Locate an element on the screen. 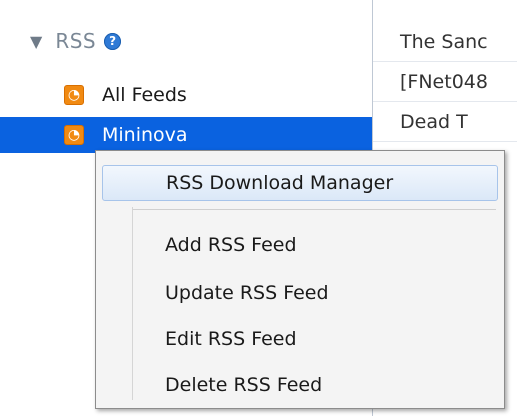 The height and width of the screenshot is (416, 517). rss-section-title: RSS is located at coordinates (76, 41).